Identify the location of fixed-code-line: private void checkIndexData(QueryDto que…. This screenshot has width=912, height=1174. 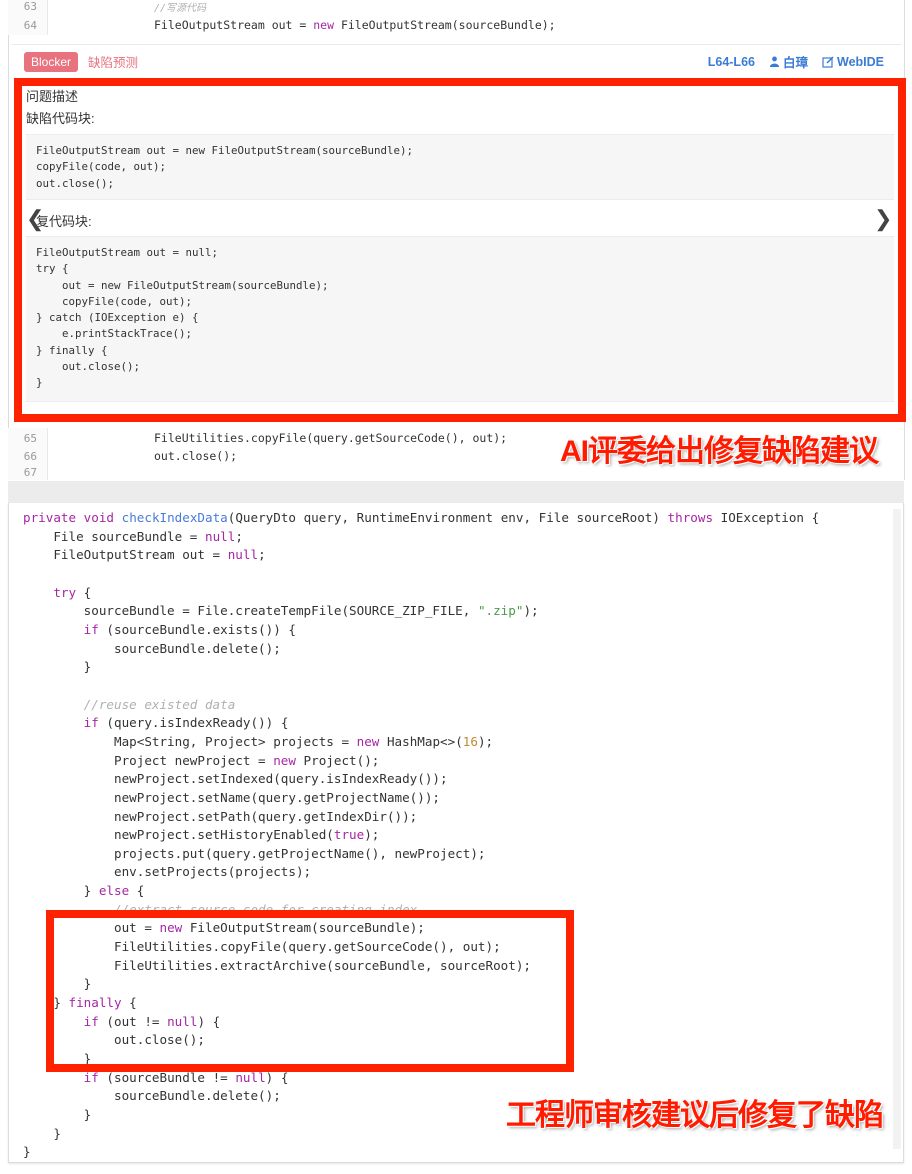
(421, 517).